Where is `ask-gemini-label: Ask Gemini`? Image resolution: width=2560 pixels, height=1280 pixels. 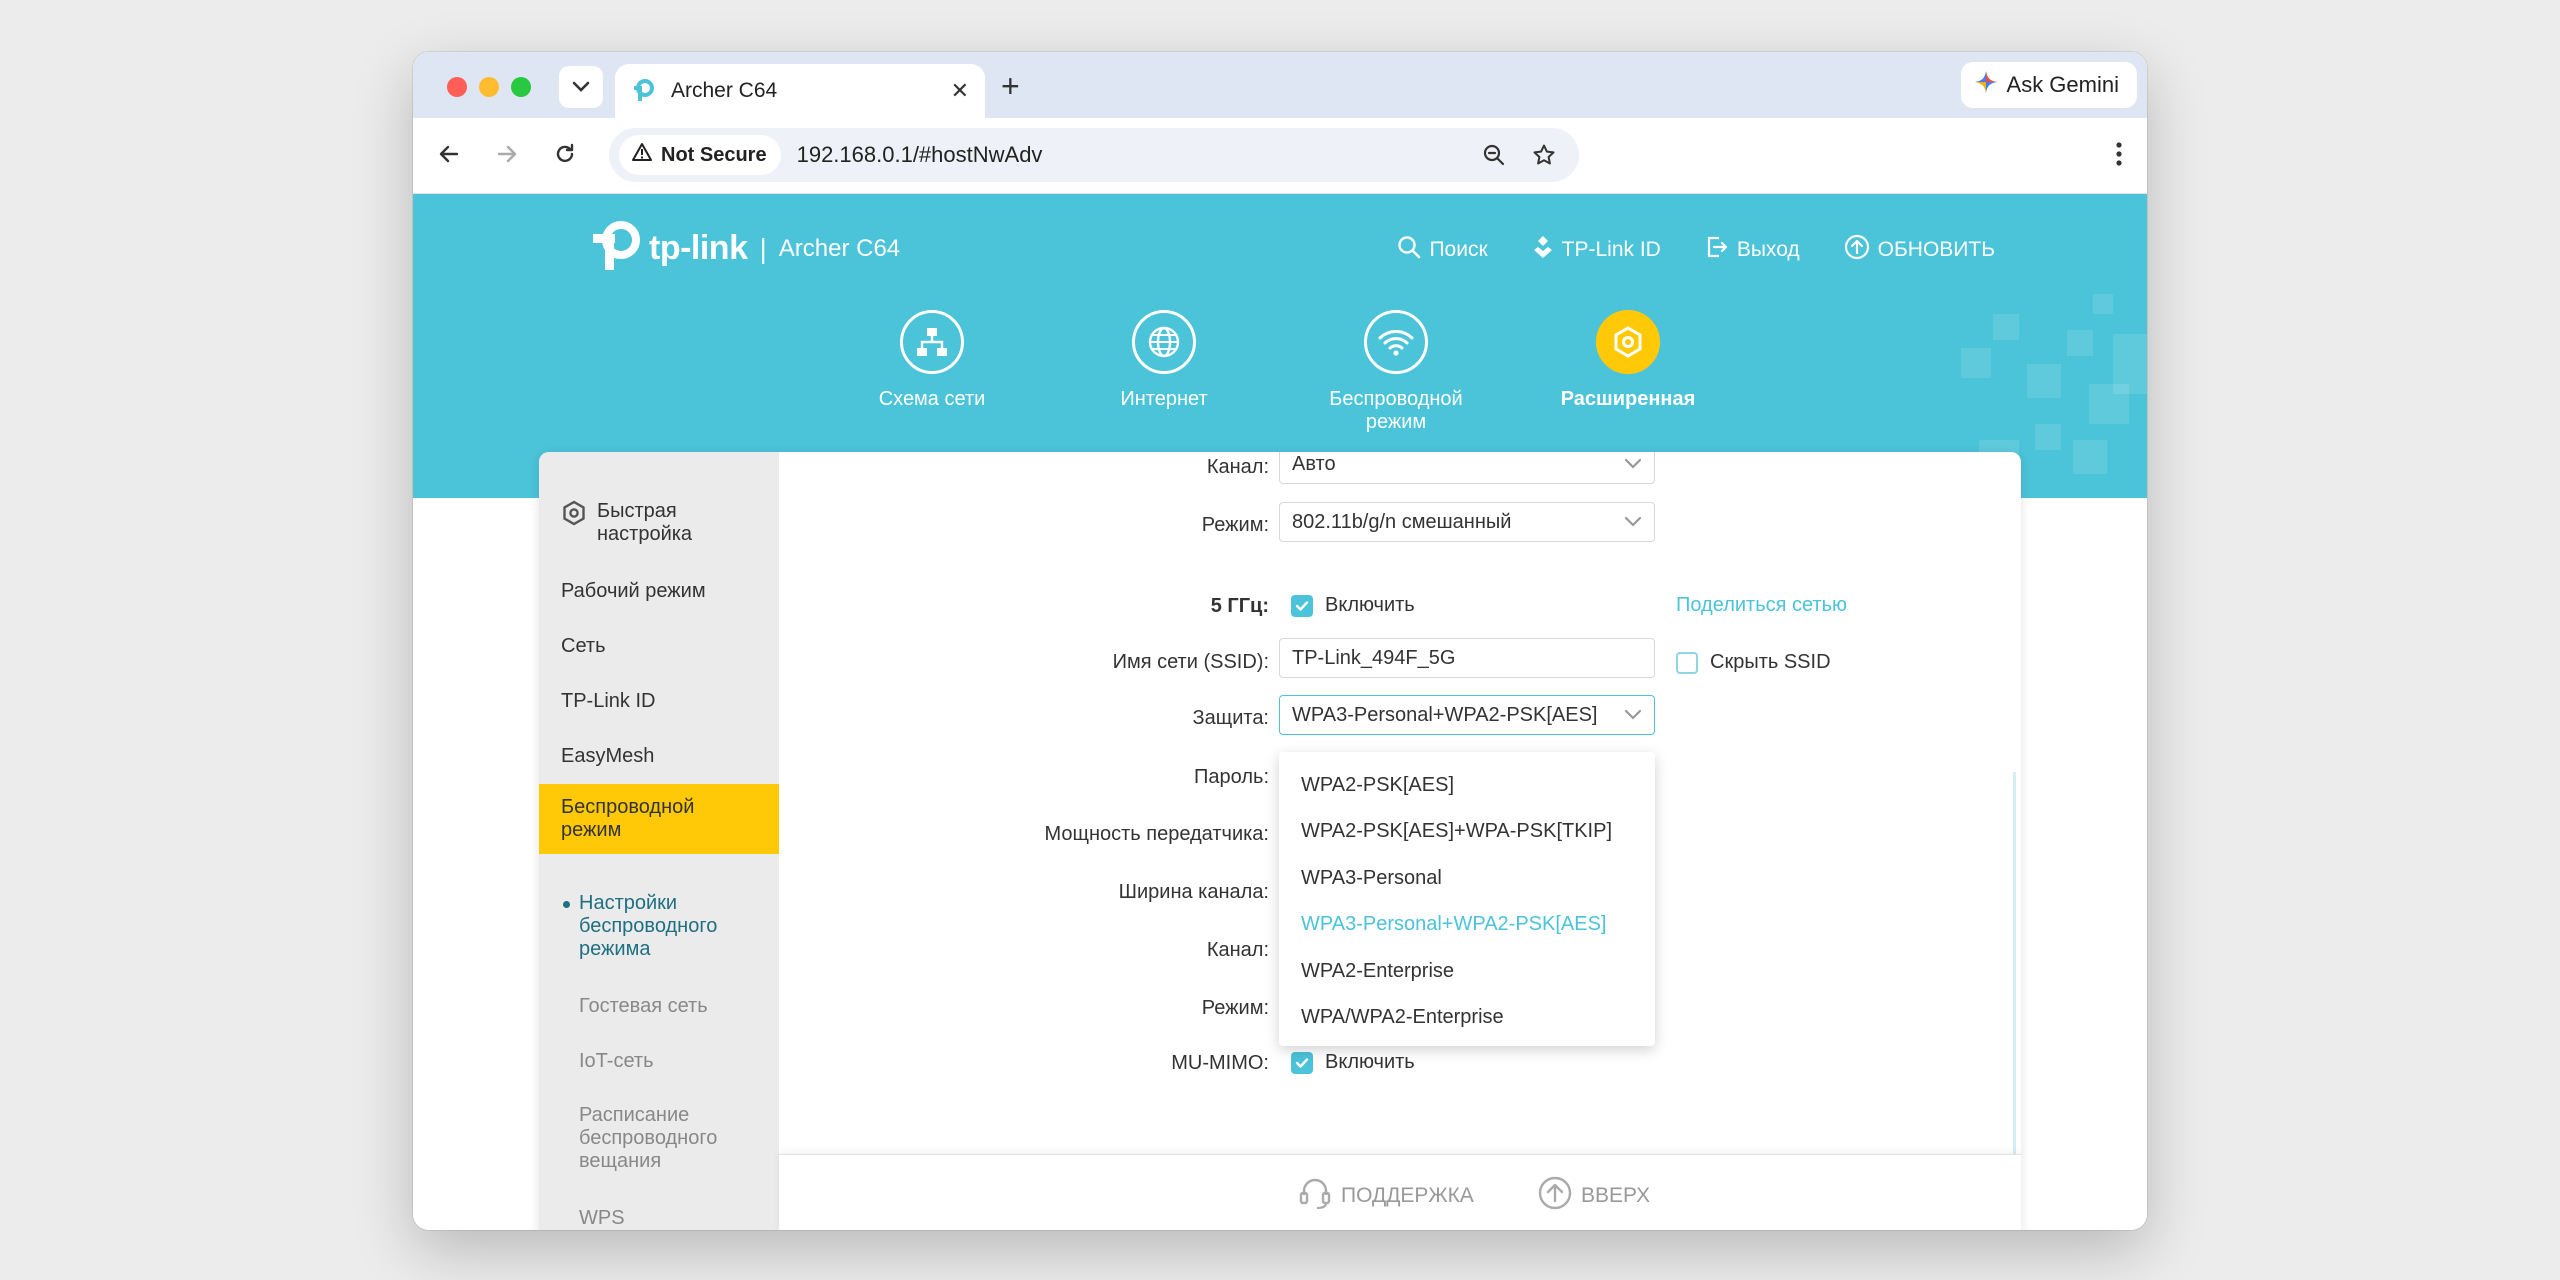 ask-gemini-label: Ask Gemini is located at coordinates (2062, 84).